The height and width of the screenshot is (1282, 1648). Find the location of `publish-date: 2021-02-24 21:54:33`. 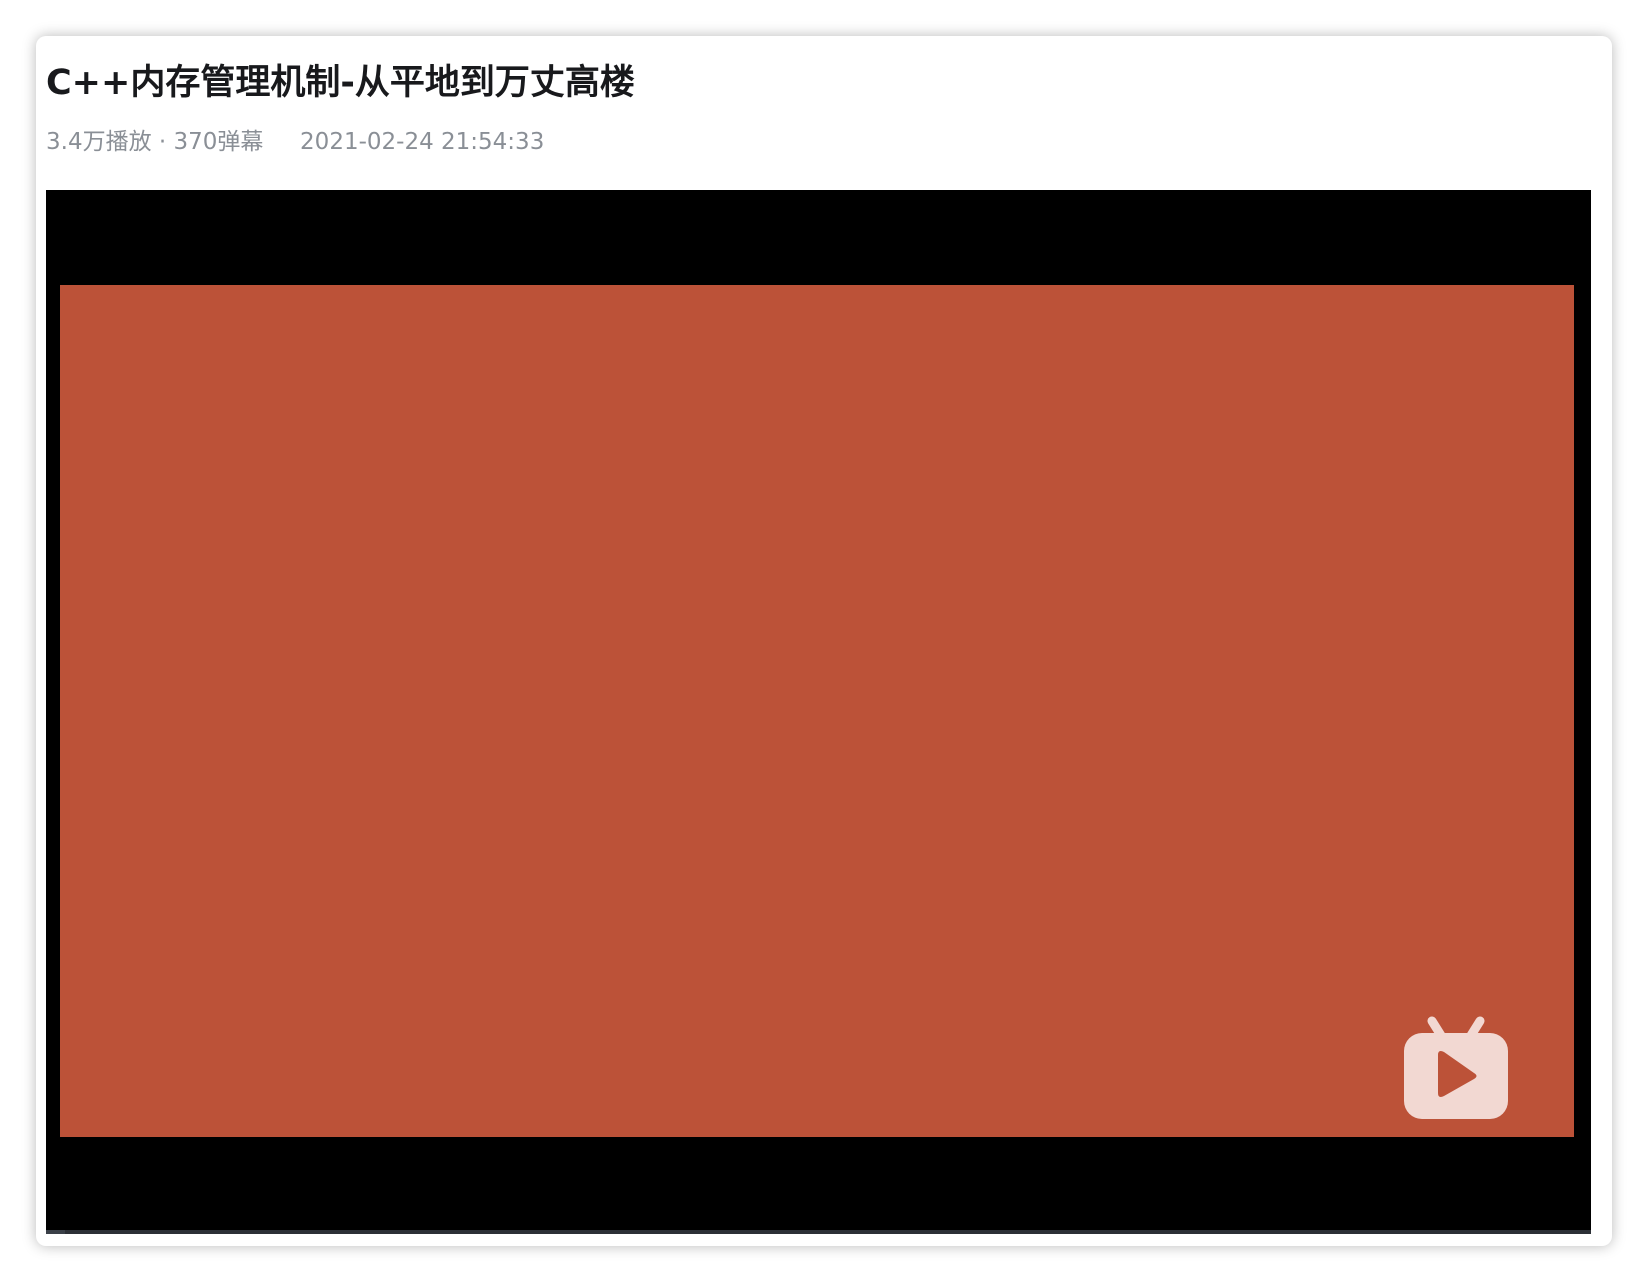

publish-date: 2021-02-24 21:54:33 is located at coordinates (422, 142).